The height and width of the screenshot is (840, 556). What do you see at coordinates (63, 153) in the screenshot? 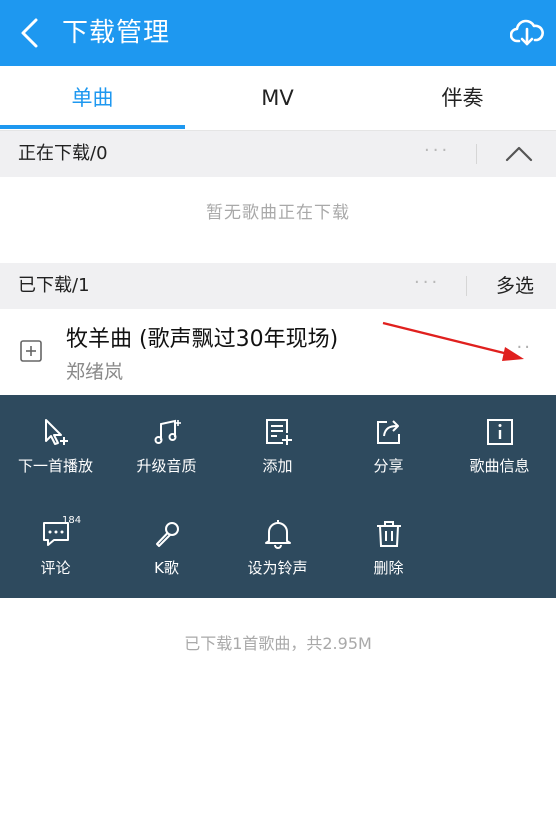
I see `downloading-count: 正在下载/0` at bounding box center [63, 153].